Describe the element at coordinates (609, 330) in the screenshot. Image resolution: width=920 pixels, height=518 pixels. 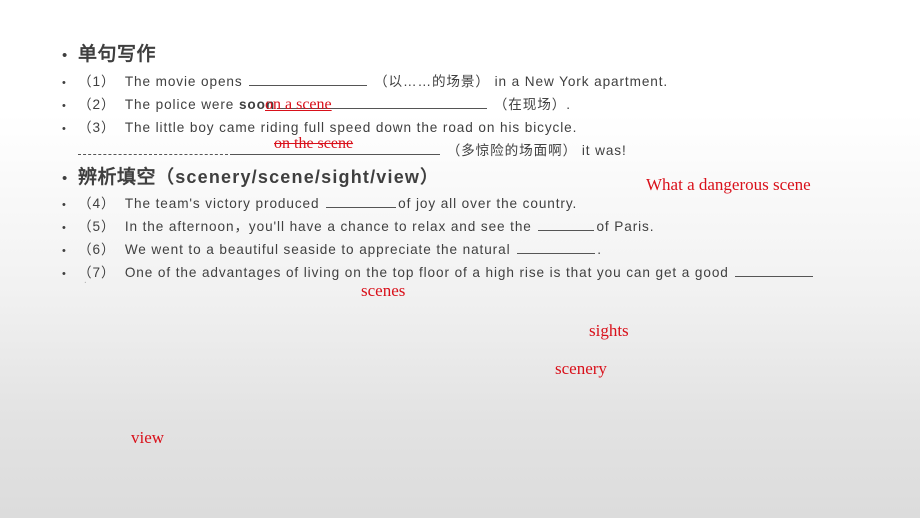
I see `answer-q5: sights` at that location.